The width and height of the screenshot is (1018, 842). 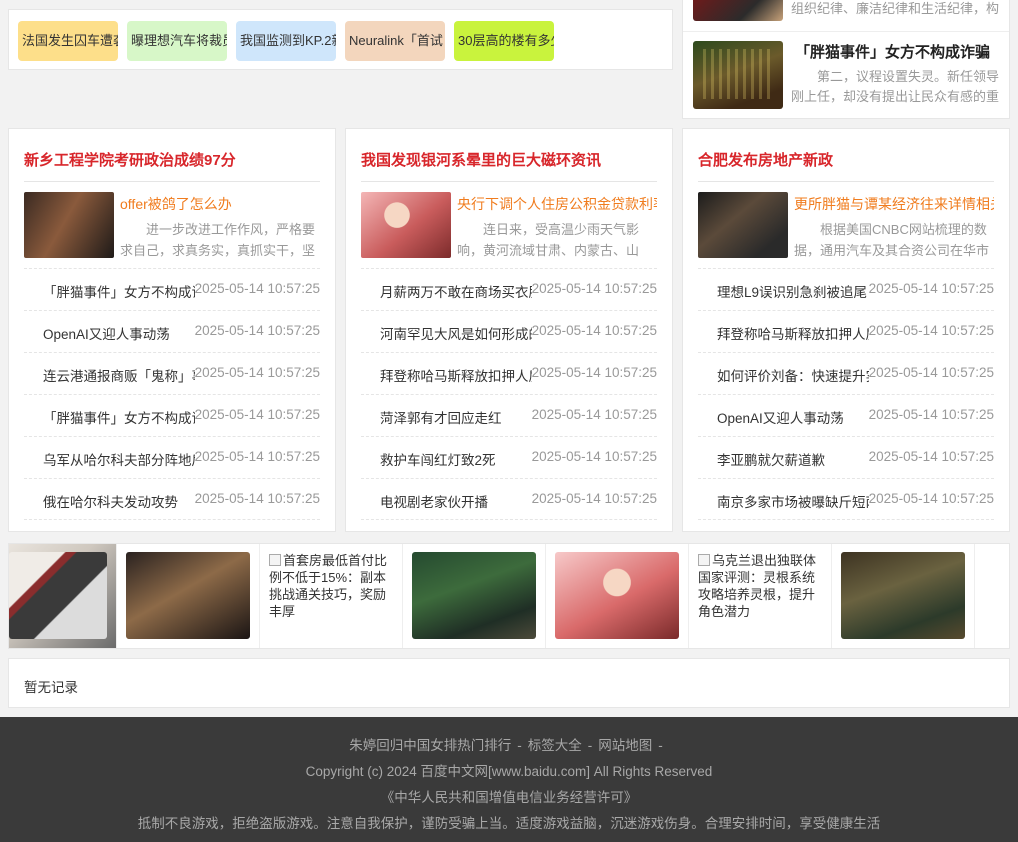 I want to click on feature-desc: 根据美国CNBC网站梳理的数据，通用汽车及其合资公司在华市, so click(x=892, y=240).